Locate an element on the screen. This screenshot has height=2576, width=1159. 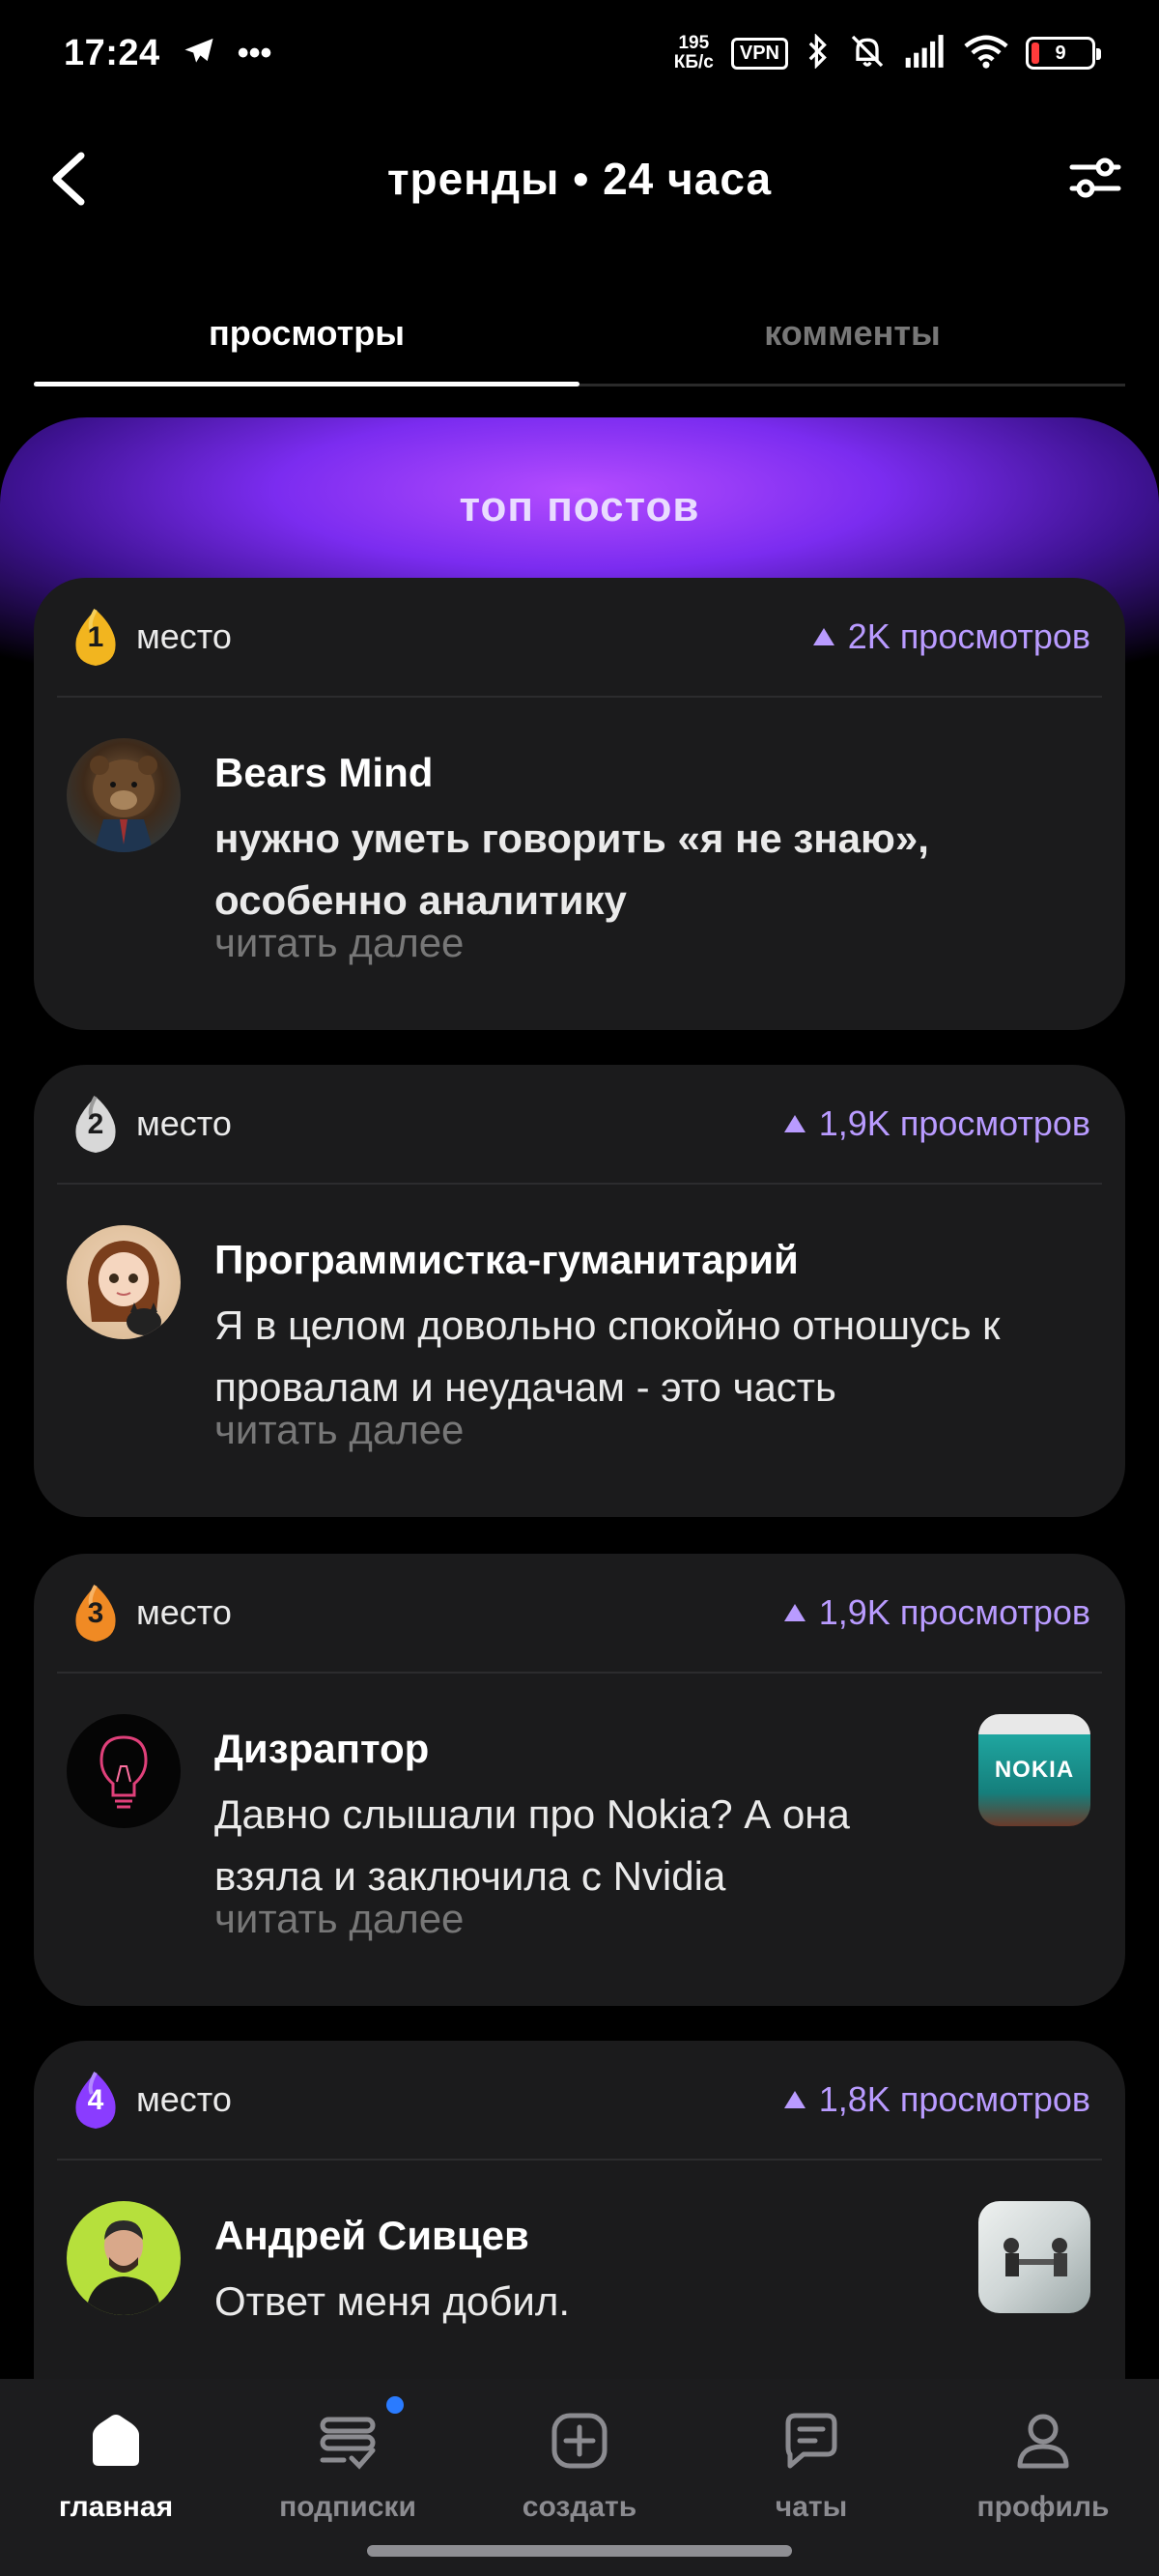
filter-sliders-icon is located at coordinates (1095, 178).